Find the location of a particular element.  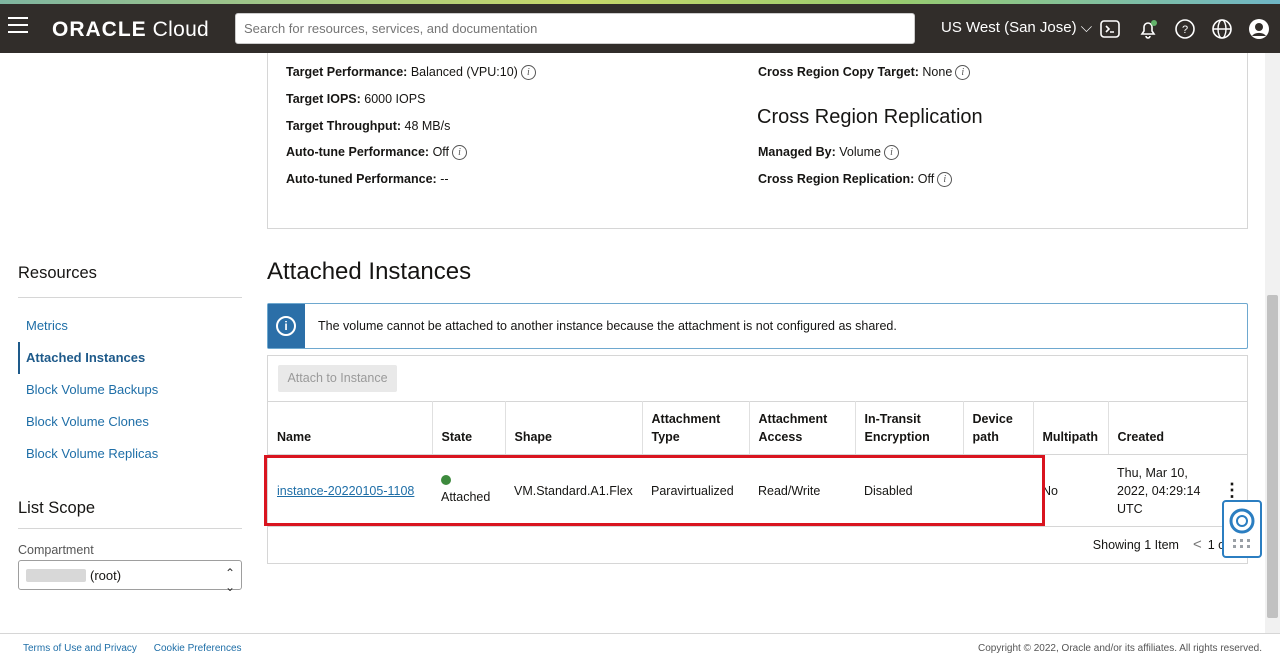

column-header-shape: Shape is located at coordinates (574, 428).